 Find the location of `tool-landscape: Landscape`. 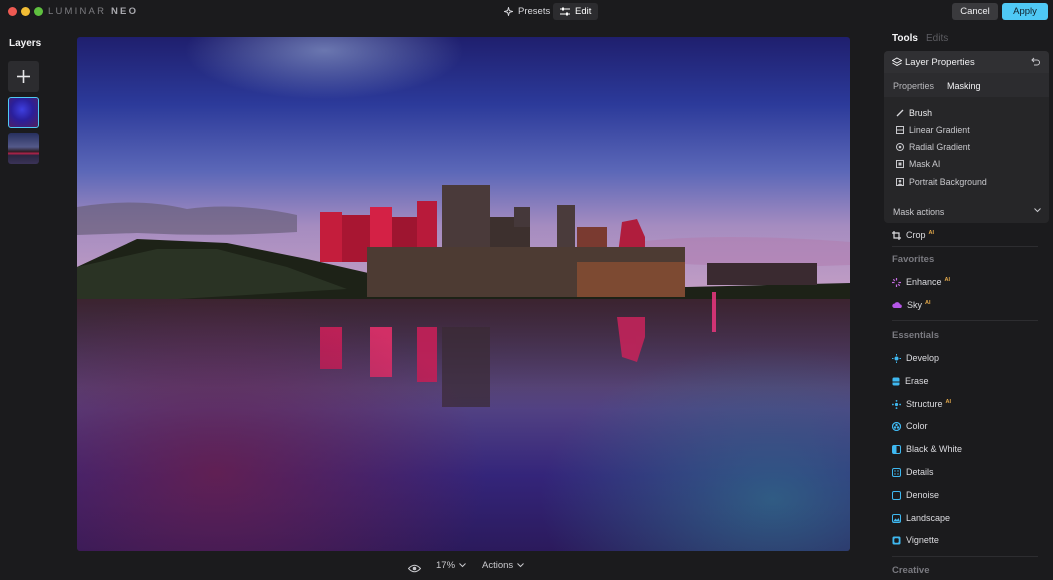

tool-landscape: Landscape is located at coordinates (921, 518).